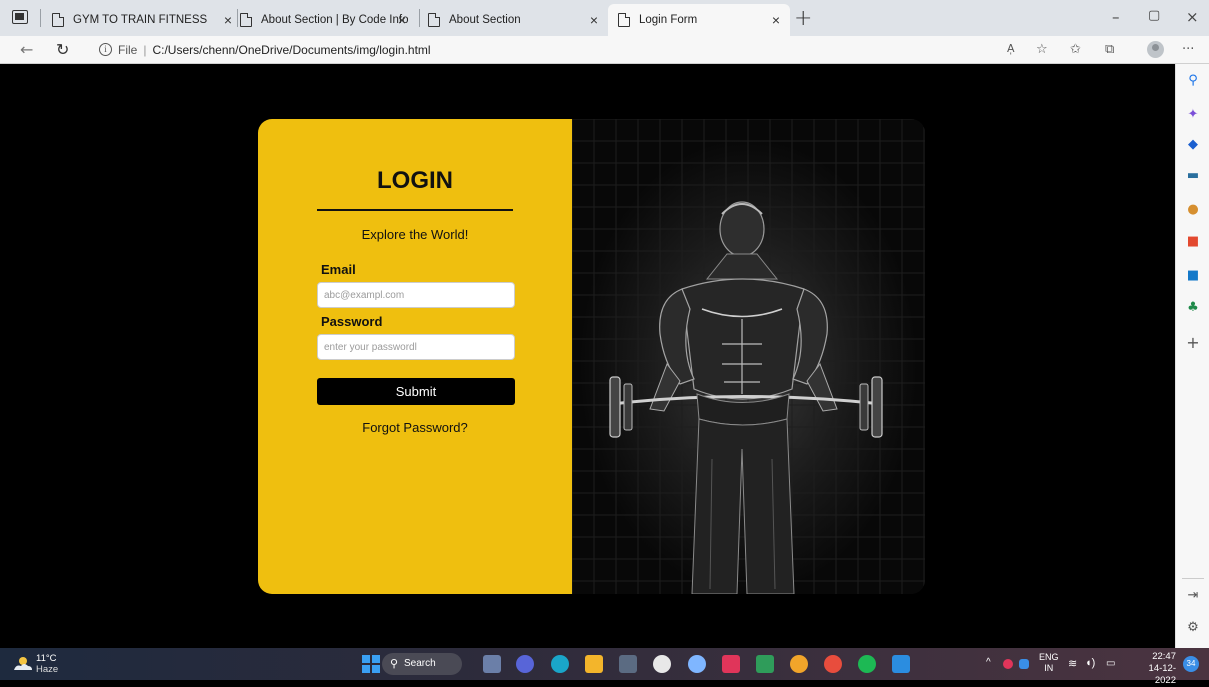 The image size is (1209, 687). What do you see at coordinates (1075, 49) in the screenshot?
I see `favorites-icon: ✩` at bounding box center [1075, 49].